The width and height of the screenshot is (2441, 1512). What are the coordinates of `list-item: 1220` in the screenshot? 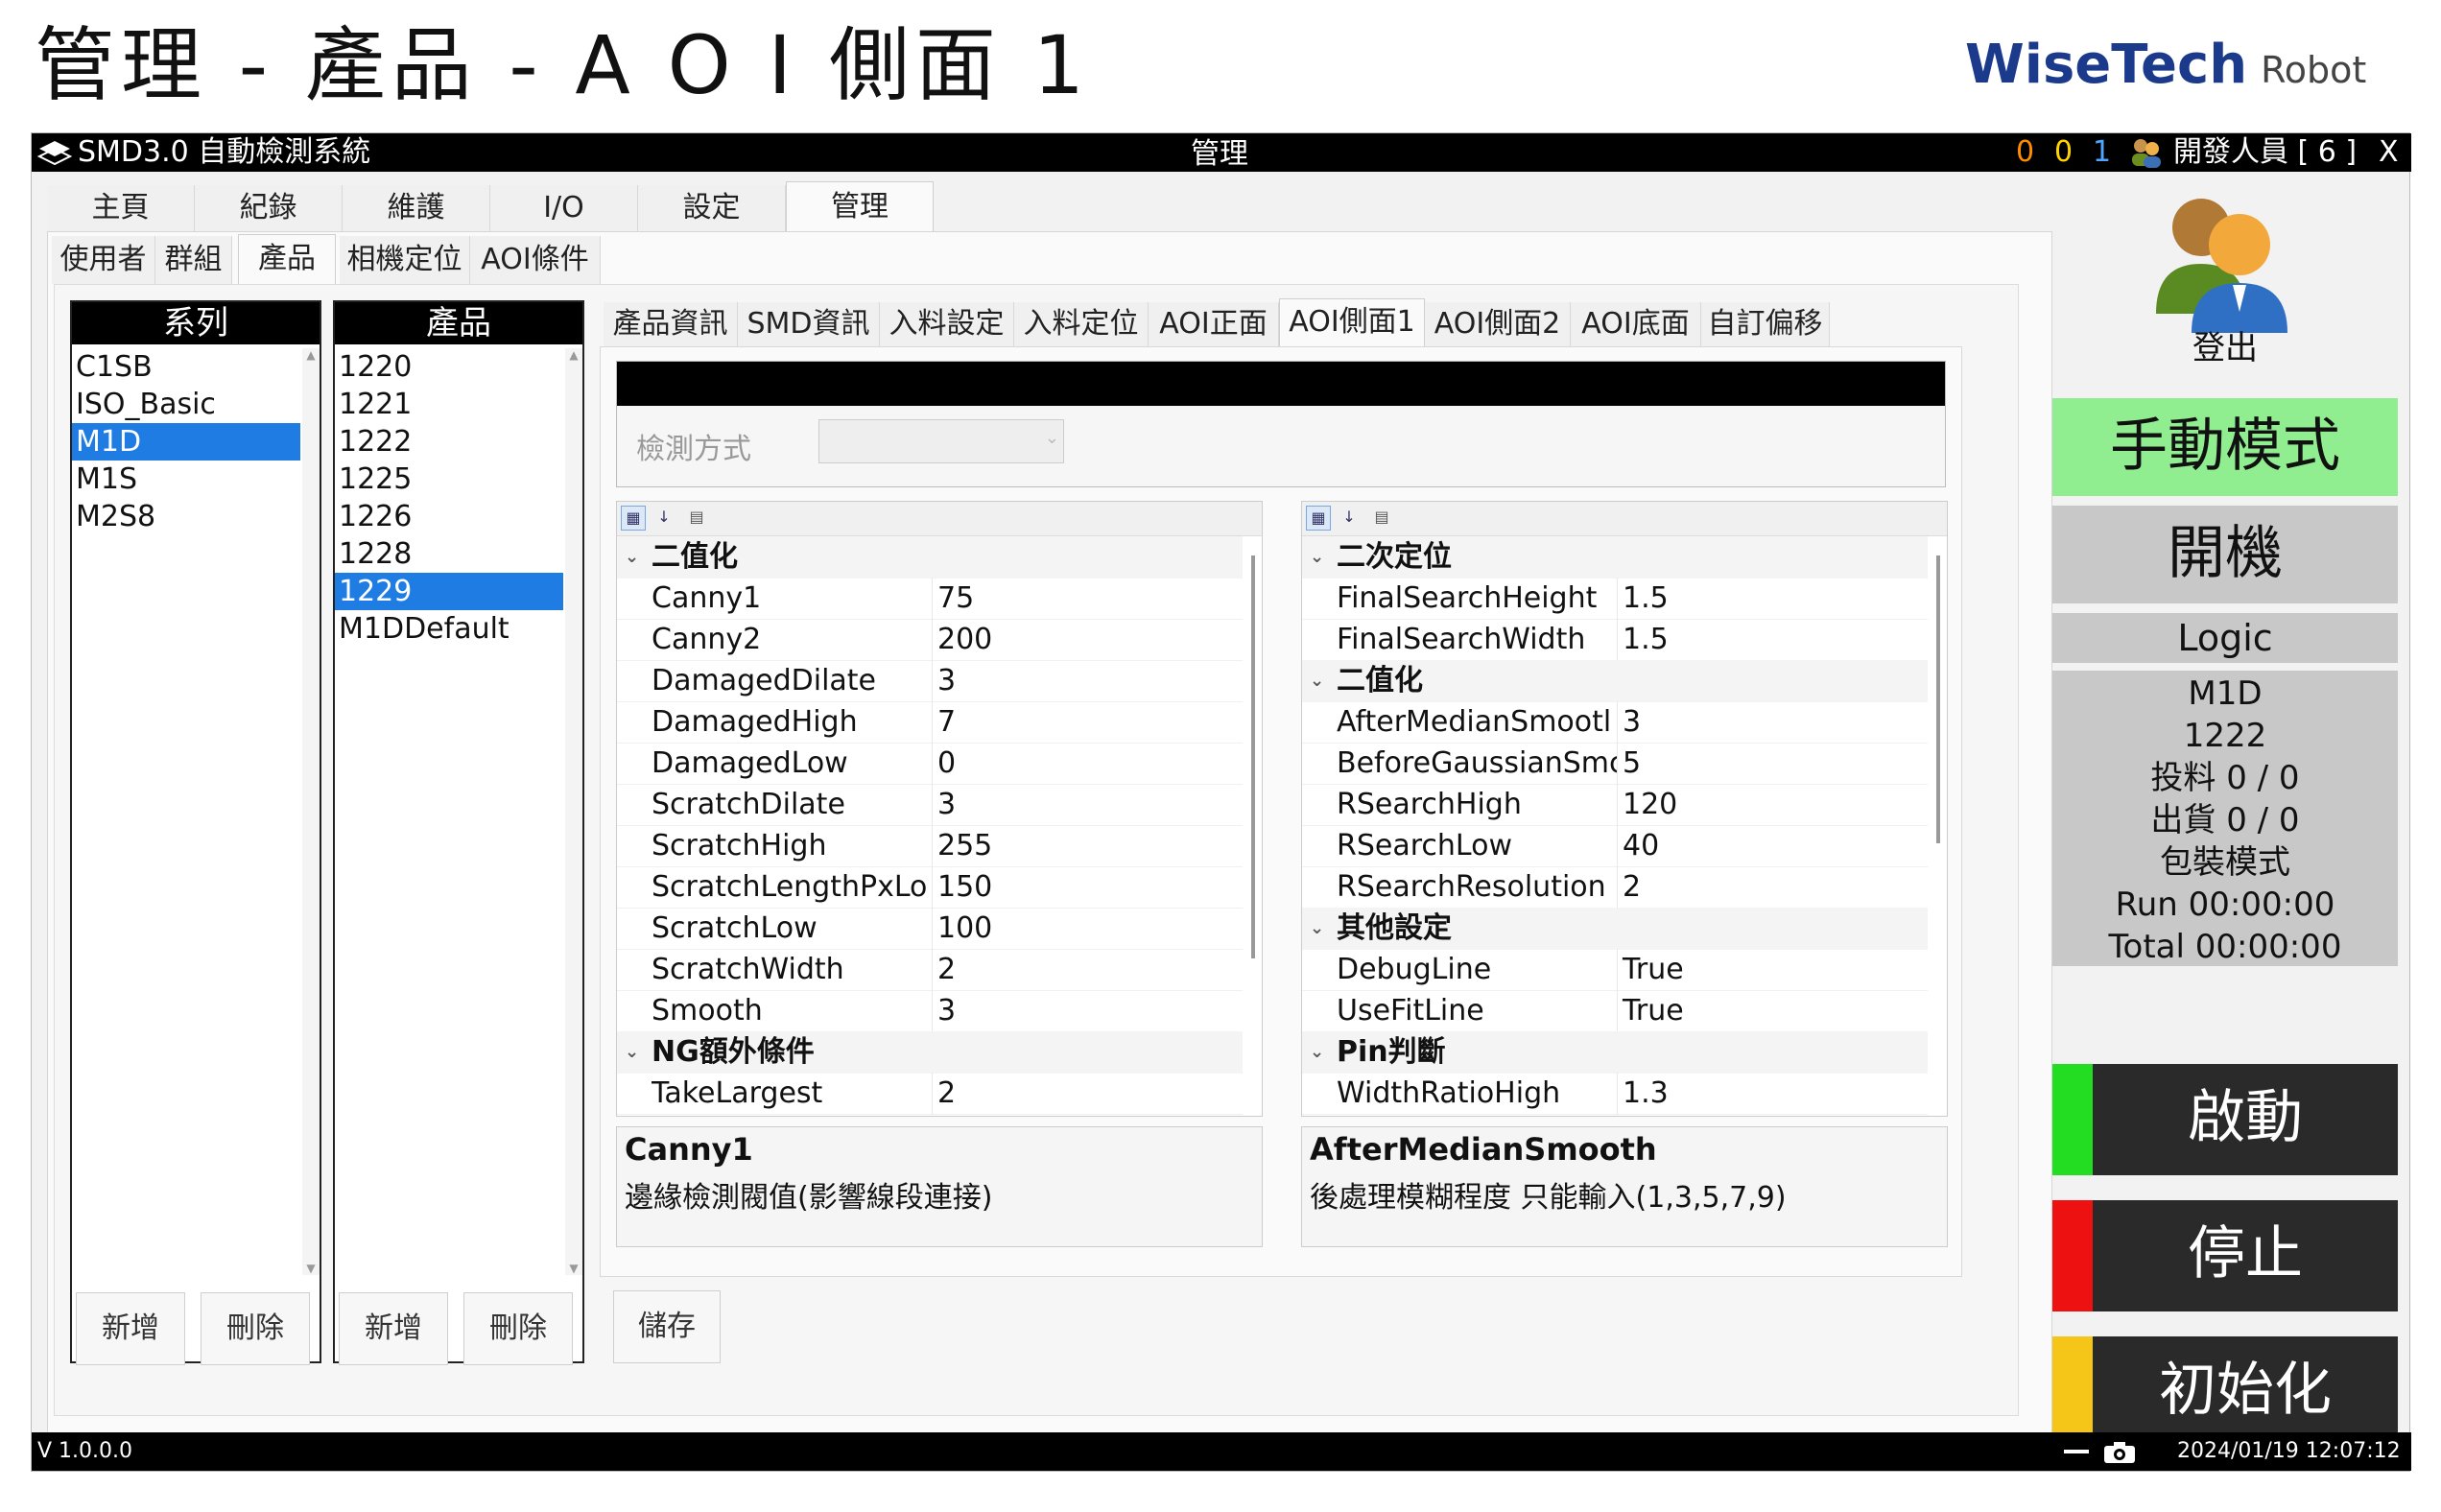 It's located at (449, 367).